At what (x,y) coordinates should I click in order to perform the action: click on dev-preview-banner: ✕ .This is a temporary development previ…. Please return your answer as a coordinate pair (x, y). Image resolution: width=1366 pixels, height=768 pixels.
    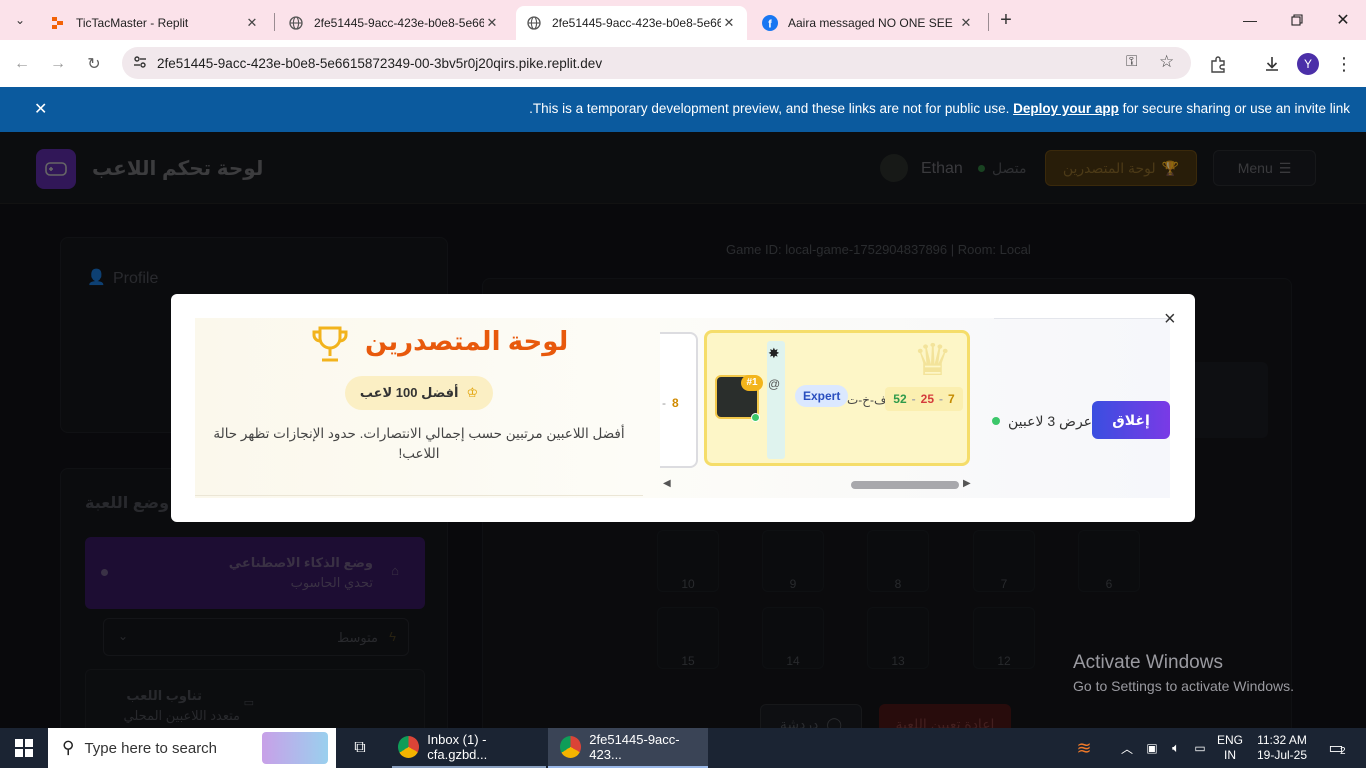
    Looking at the image, I should click on (683, 109).